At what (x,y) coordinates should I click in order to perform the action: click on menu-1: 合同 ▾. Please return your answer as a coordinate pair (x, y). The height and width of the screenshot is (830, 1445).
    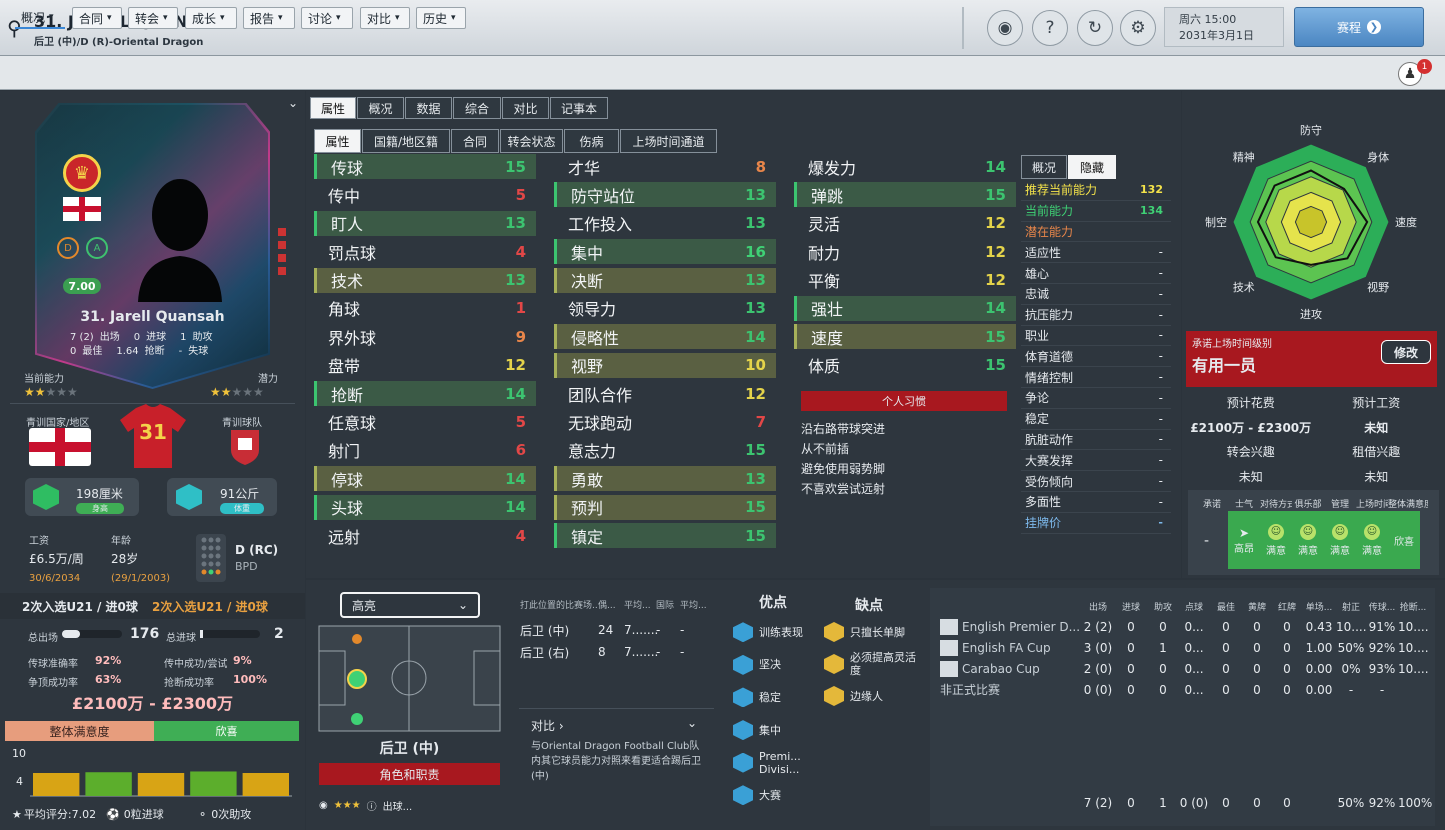
    Looking at the image, I should click on (97, 18).